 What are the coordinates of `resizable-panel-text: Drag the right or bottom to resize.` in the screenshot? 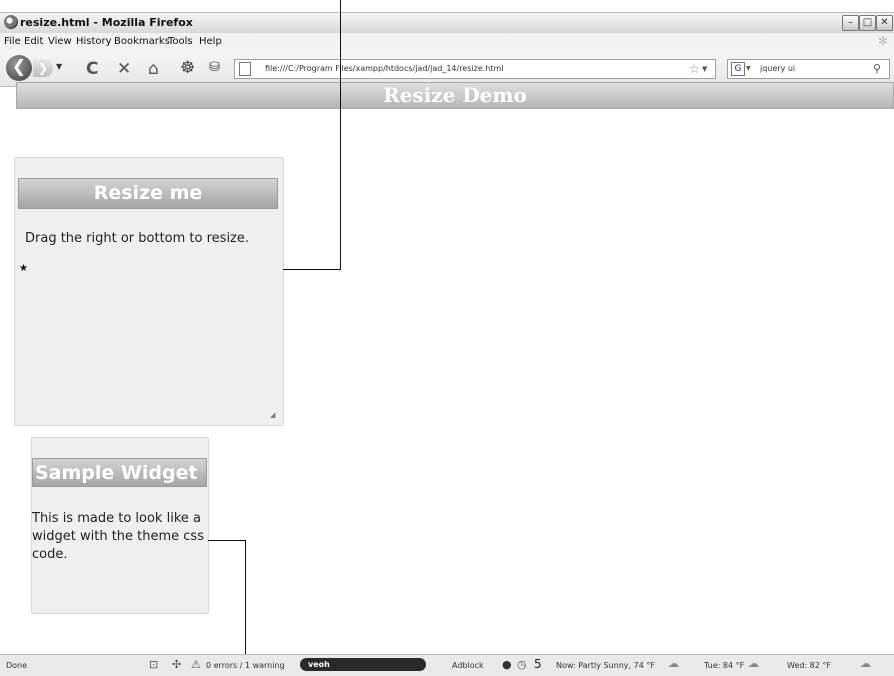 It's located at (137, 238).